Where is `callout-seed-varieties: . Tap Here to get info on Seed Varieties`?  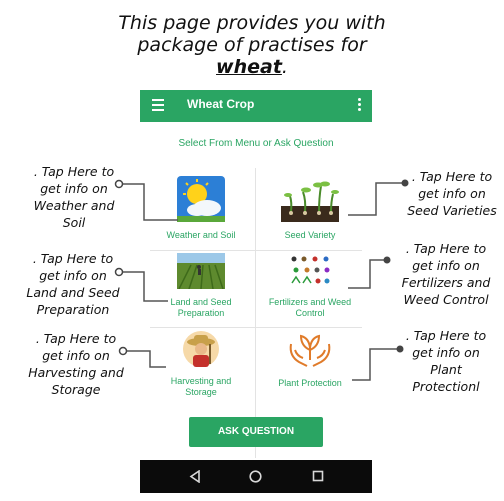 callout-seed-varieties: . Tap Here to get info on Seed Varieties is located at coordinates (452, 193).